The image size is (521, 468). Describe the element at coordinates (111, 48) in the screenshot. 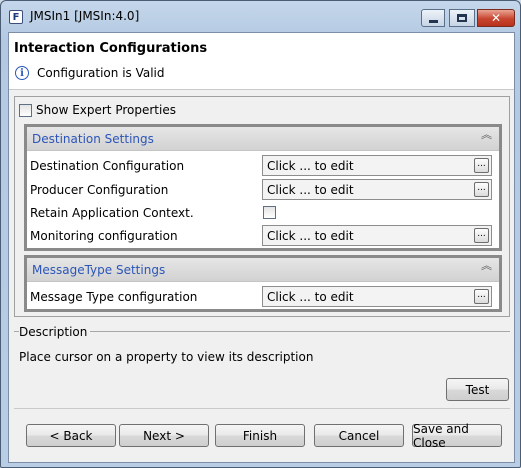

I see `page-title: Interaction Configurations` at that location.